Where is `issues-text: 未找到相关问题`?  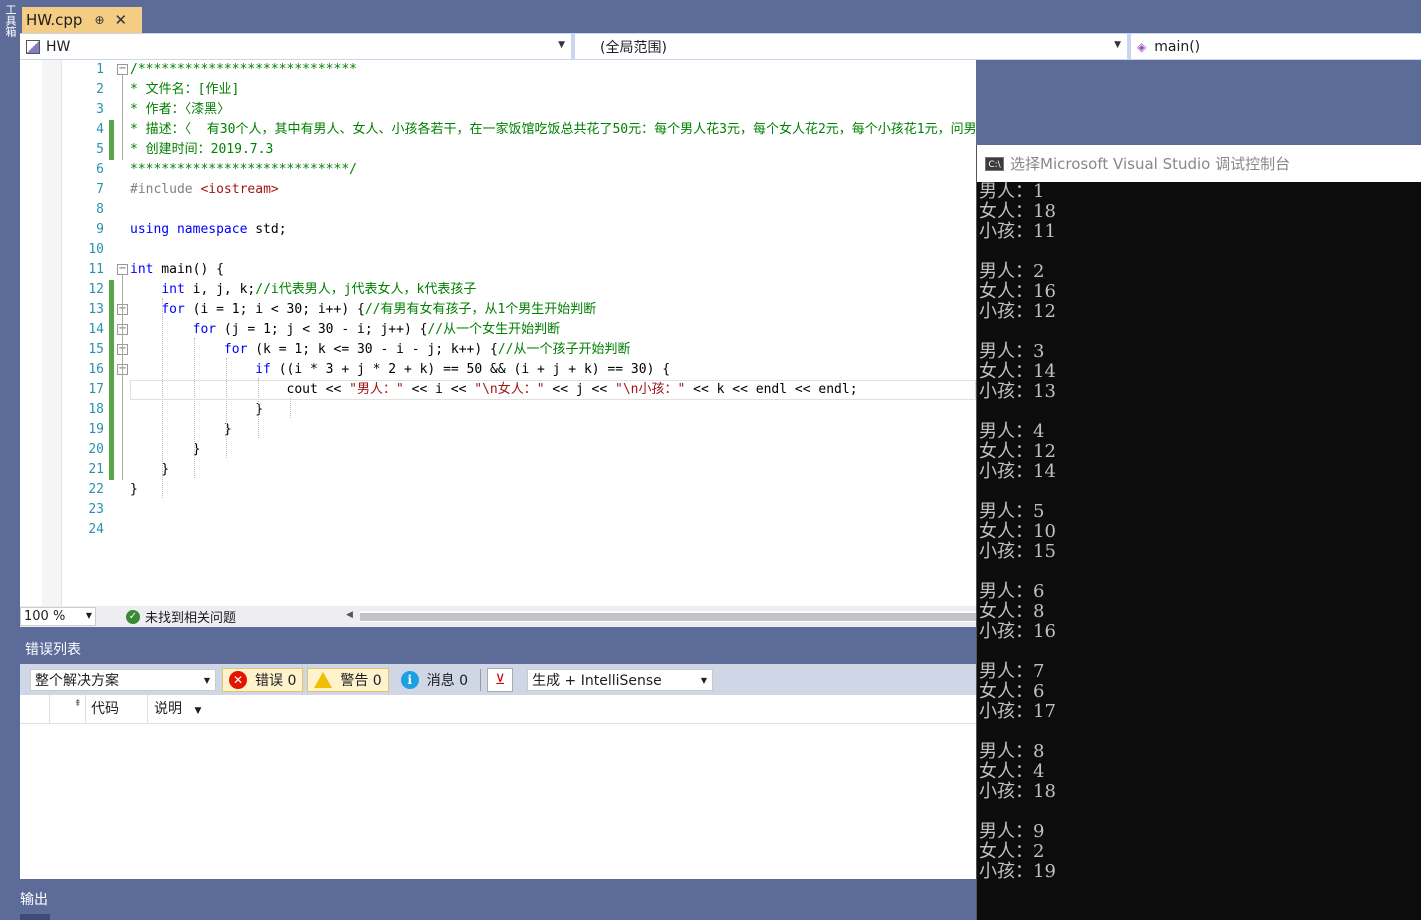 issues-text: 未找到相关问题 is located at coordinates (191, 618).